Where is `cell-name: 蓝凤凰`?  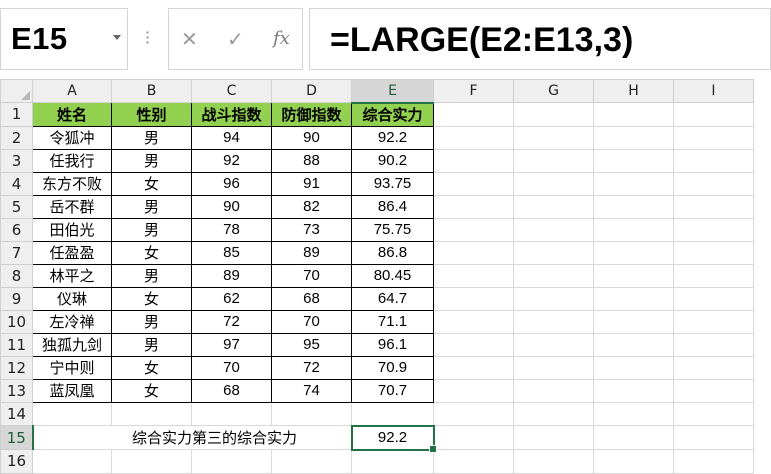 cell-name: 蓝凤凰 is located at coordinates (72, 390).